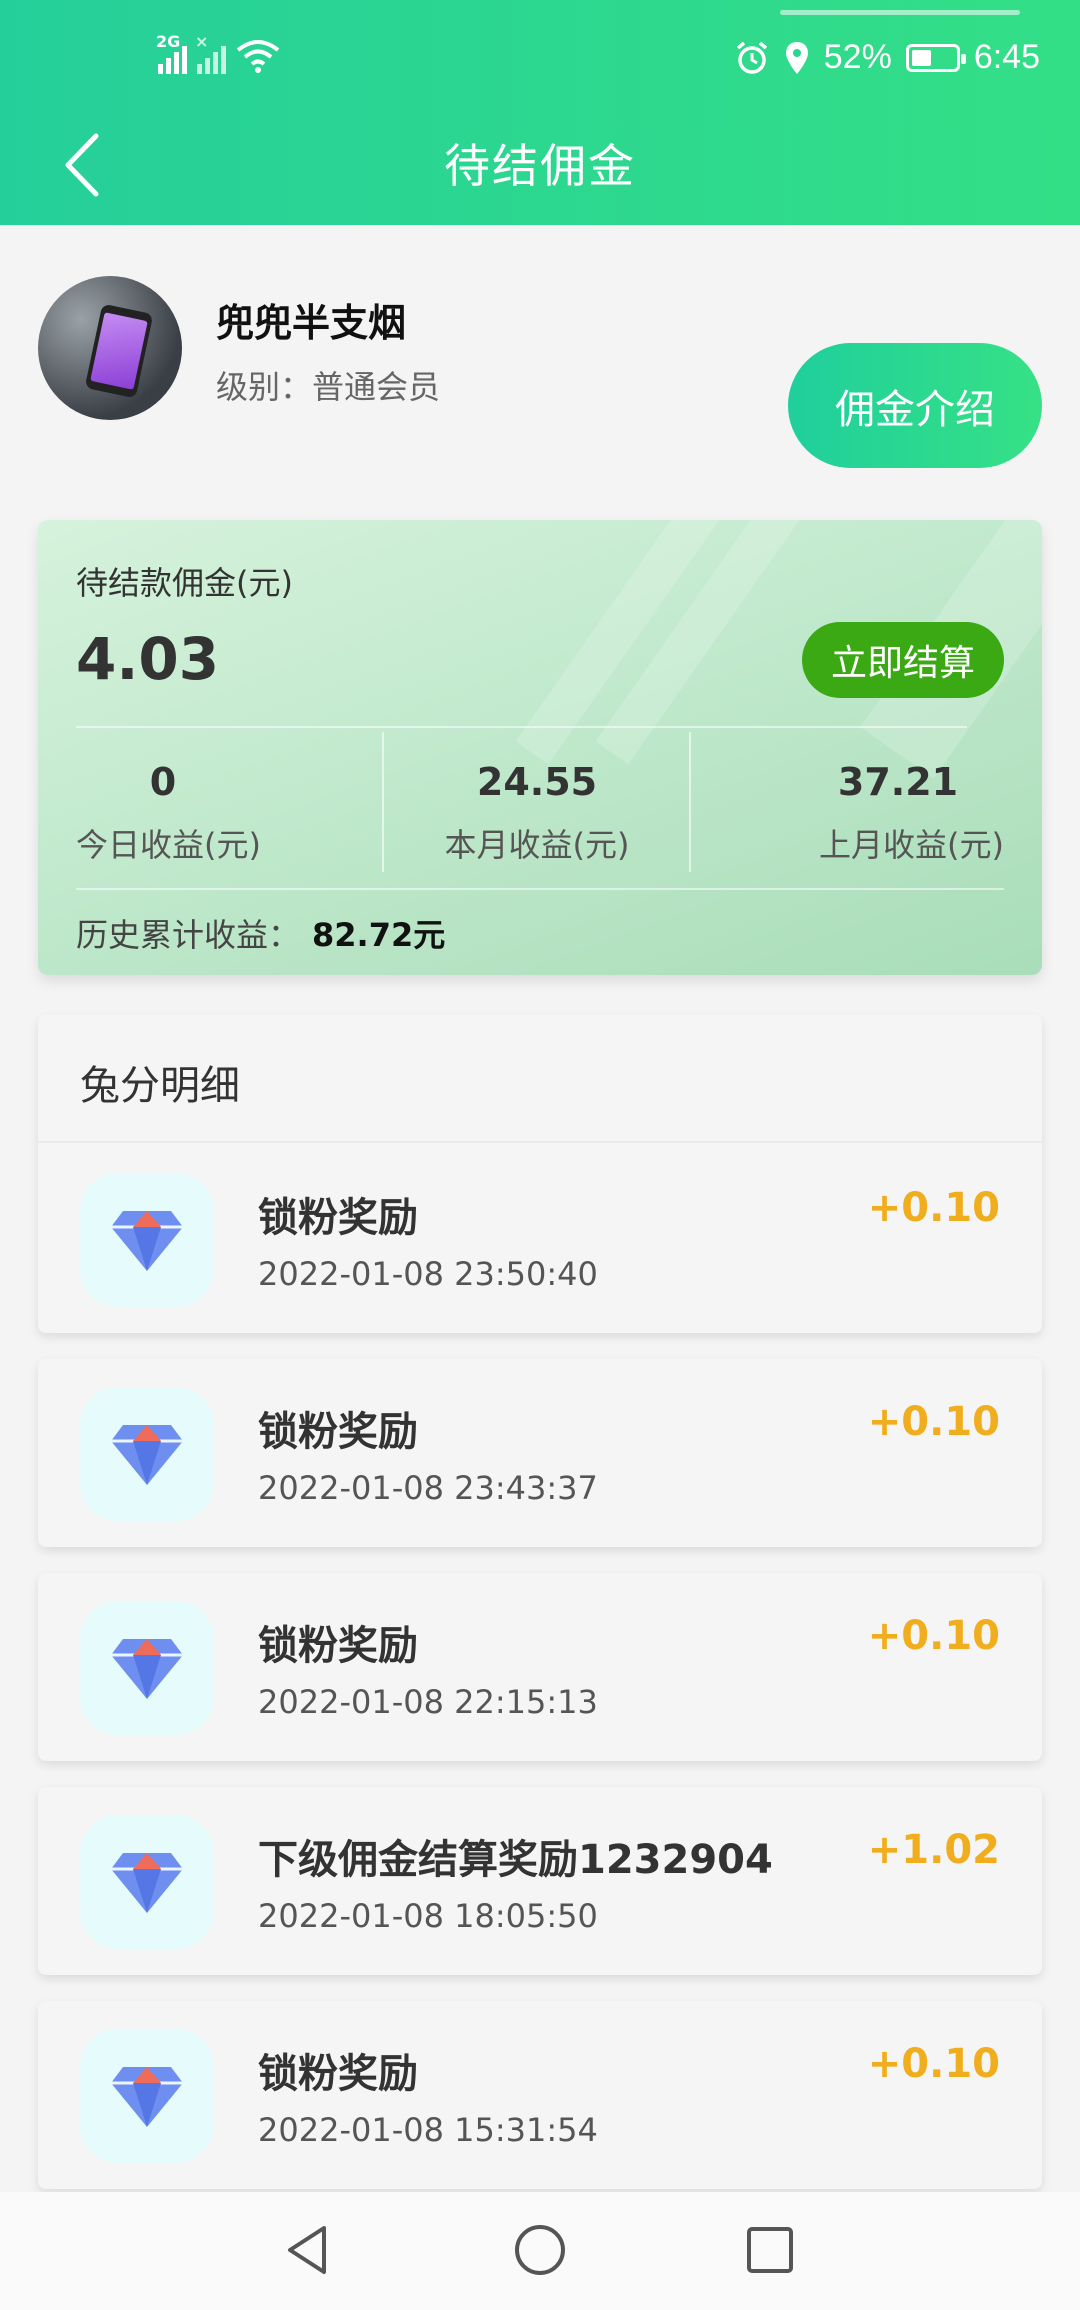 The width and height of the screenshot is (1080, 2310). I want to click on page-title: 待结佣金, so click(540, 166).